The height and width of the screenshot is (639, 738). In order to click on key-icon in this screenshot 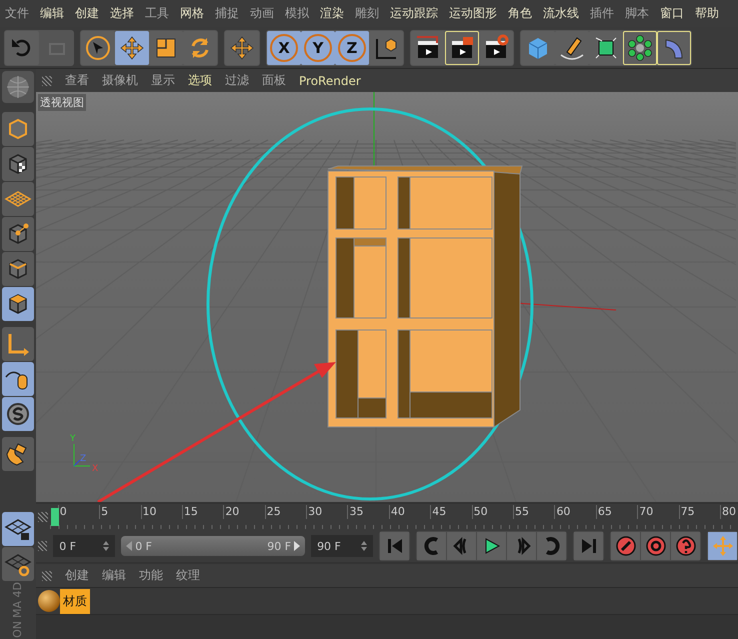, I will do `click(625, 546)`.